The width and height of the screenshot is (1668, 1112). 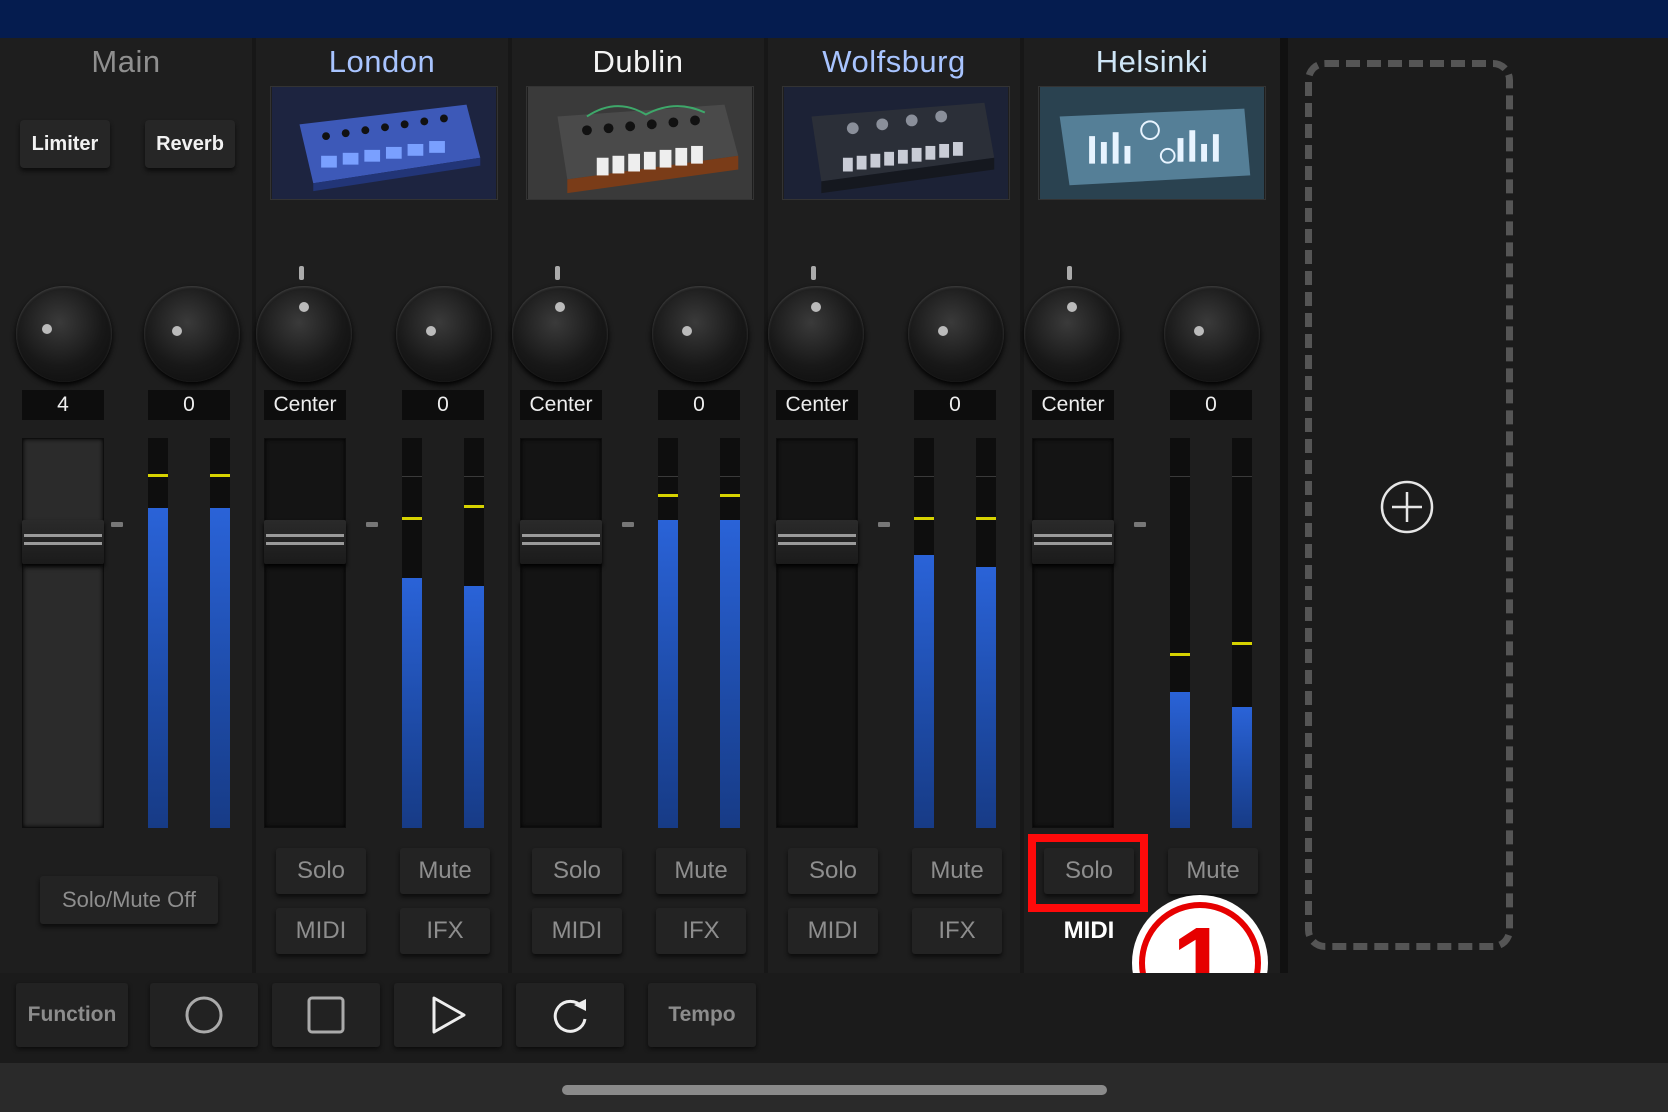 What do you see at coordinates (448, 1015) in the screenshot?
I see `play-button` at bounding box center [448, 1015].